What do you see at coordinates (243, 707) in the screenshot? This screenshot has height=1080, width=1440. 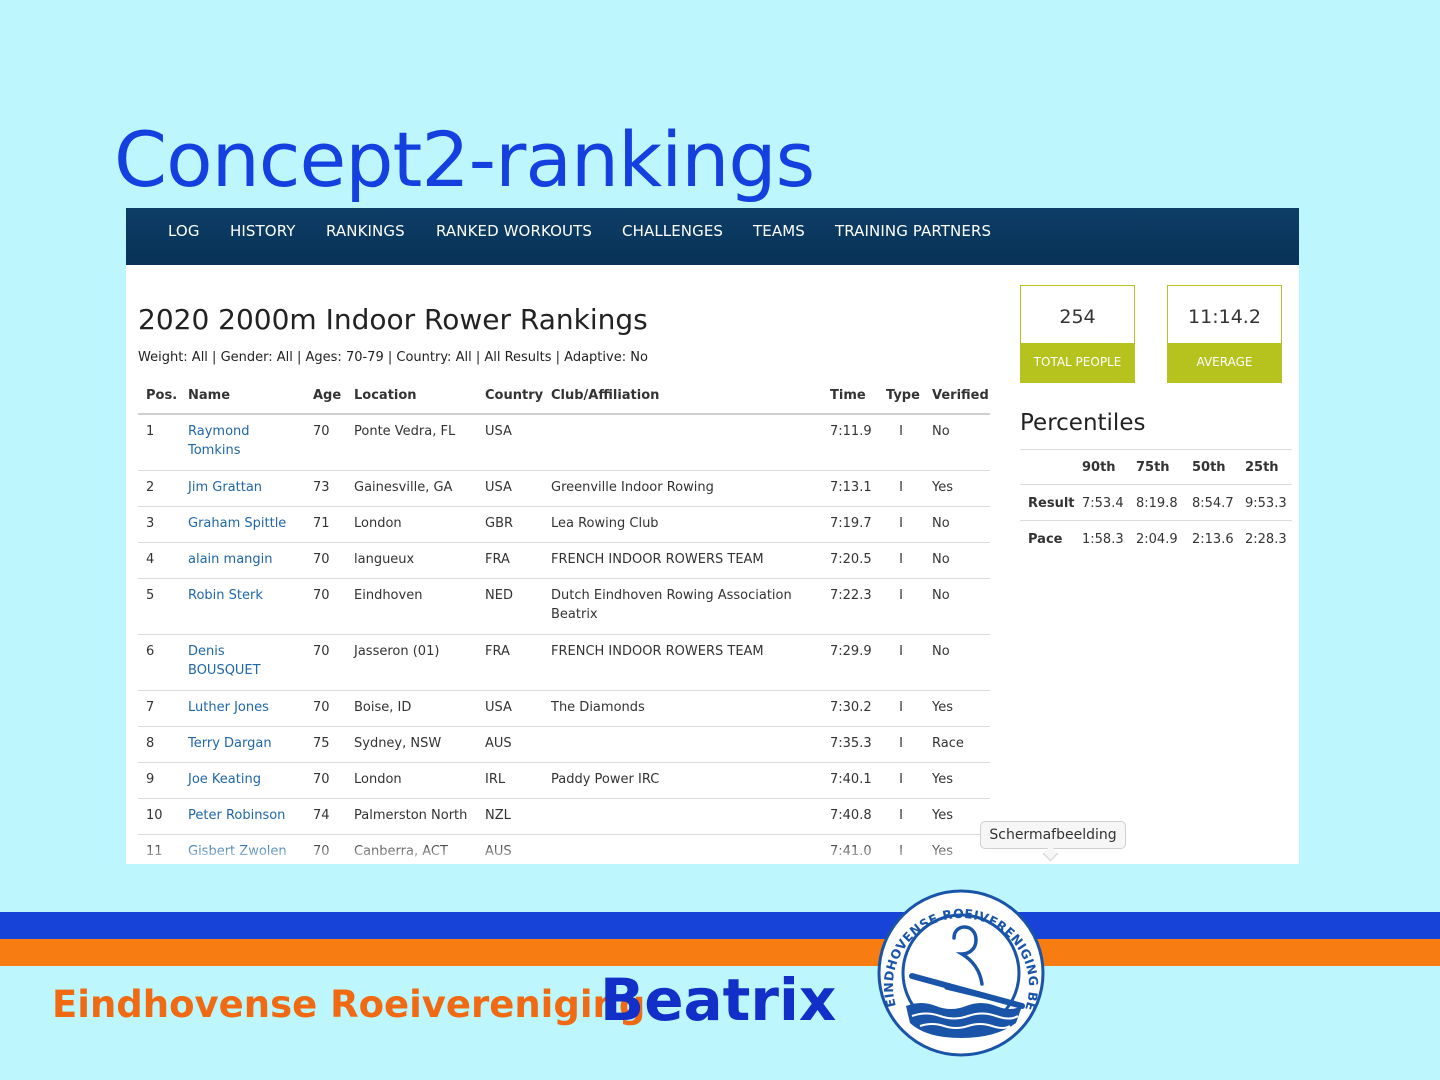 I see `athlete-name-link: Luther Jones` at bounding box center [243, 707].